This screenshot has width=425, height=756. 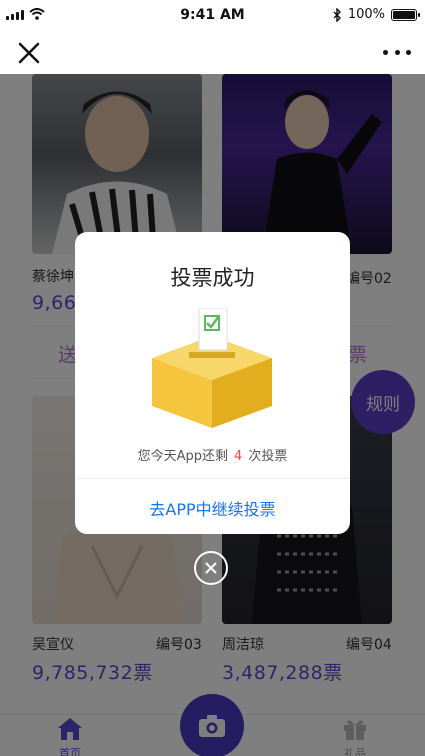 I want to click on remaining-suffix: 次投票, so click(x=268, y=456).